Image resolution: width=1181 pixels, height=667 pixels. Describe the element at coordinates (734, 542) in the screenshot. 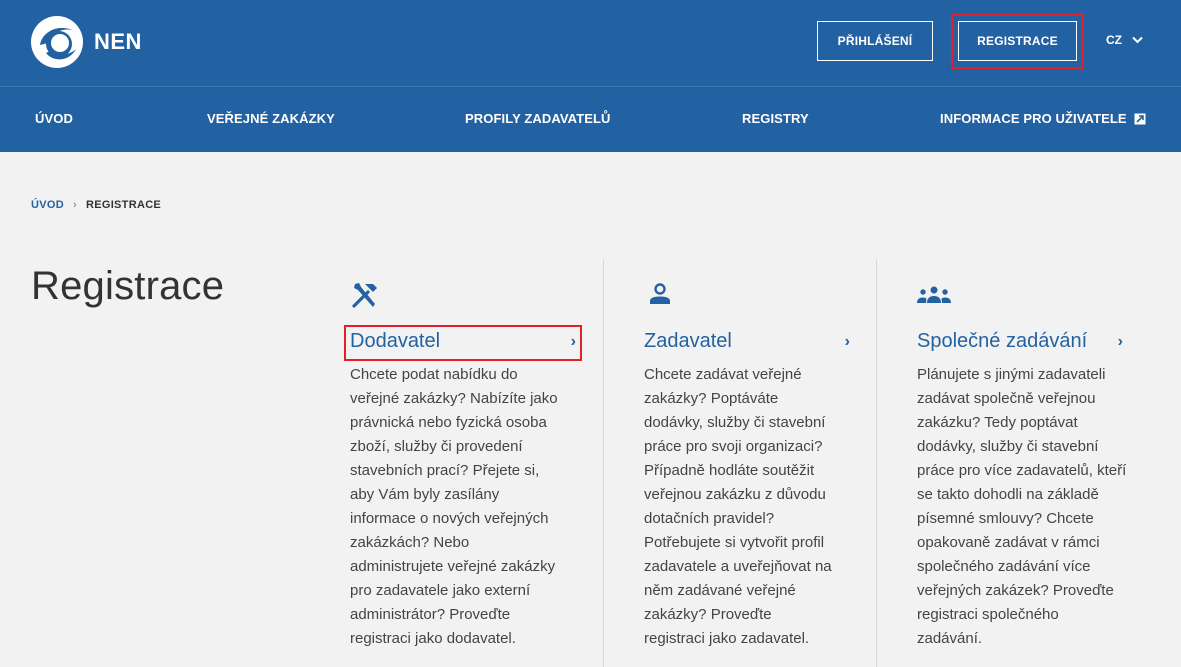

I see `text-line: Potřebujete si vytvořit profil` at that location.